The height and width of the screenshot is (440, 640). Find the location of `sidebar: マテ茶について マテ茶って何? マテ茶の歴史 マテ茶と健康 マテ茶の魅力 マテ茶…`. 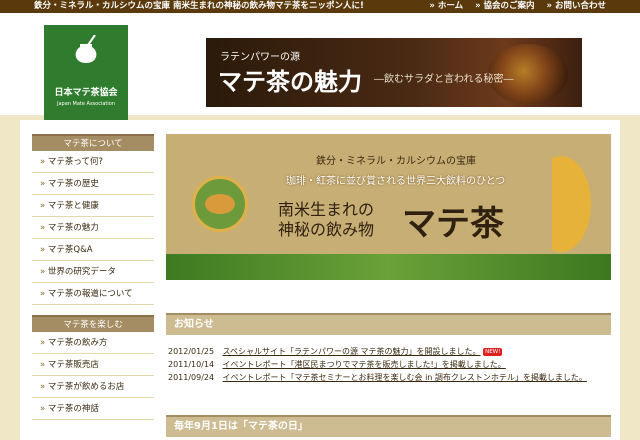

sidebar: マテ茶について マテ茶って何? マテ茶の歴史 マテ茶と健康 マテ茶の魅力 マテ茶… is located at coordinates (93, 277).